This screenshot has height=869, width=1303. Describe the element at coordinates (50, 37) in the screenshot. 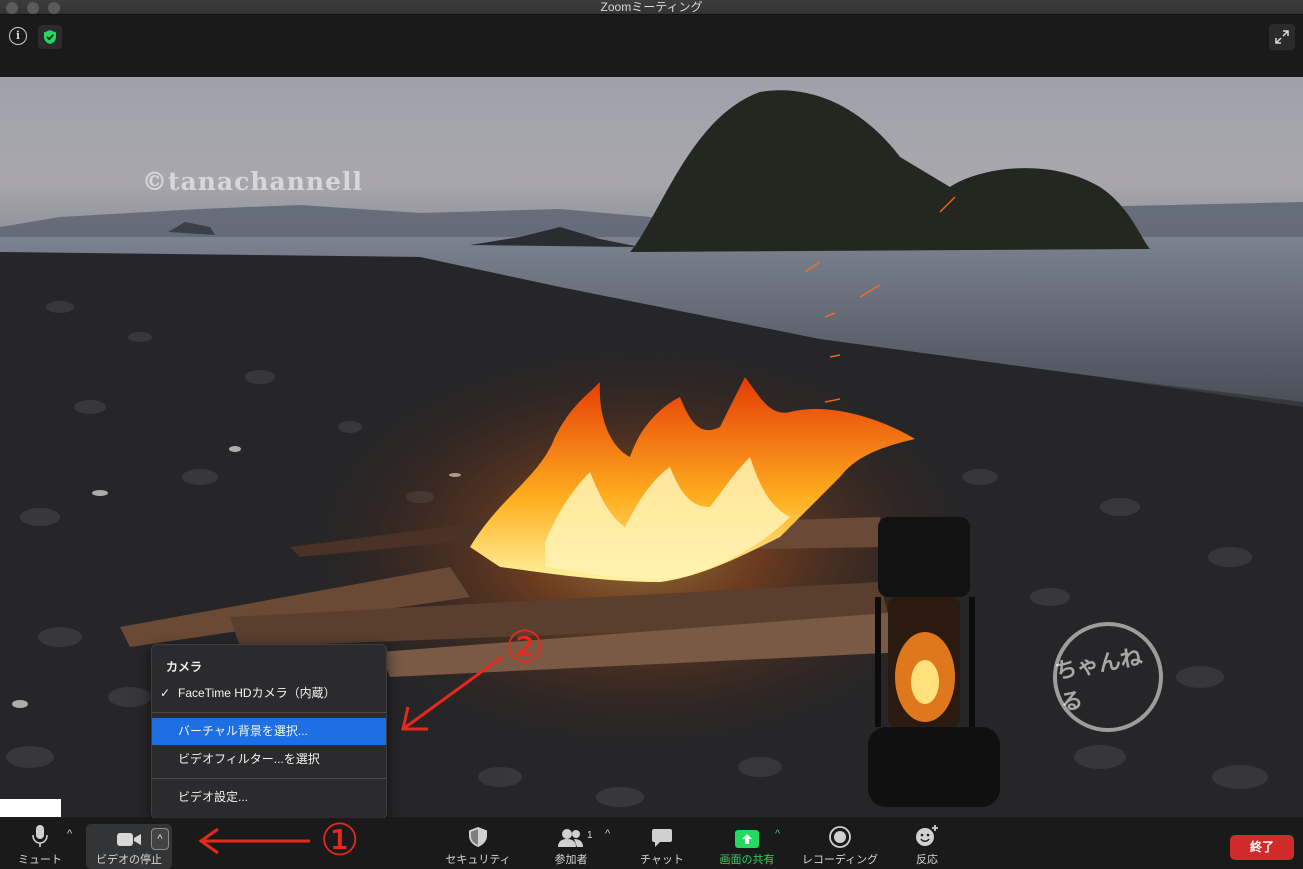

I see `encryption-shield-icon` at that location.